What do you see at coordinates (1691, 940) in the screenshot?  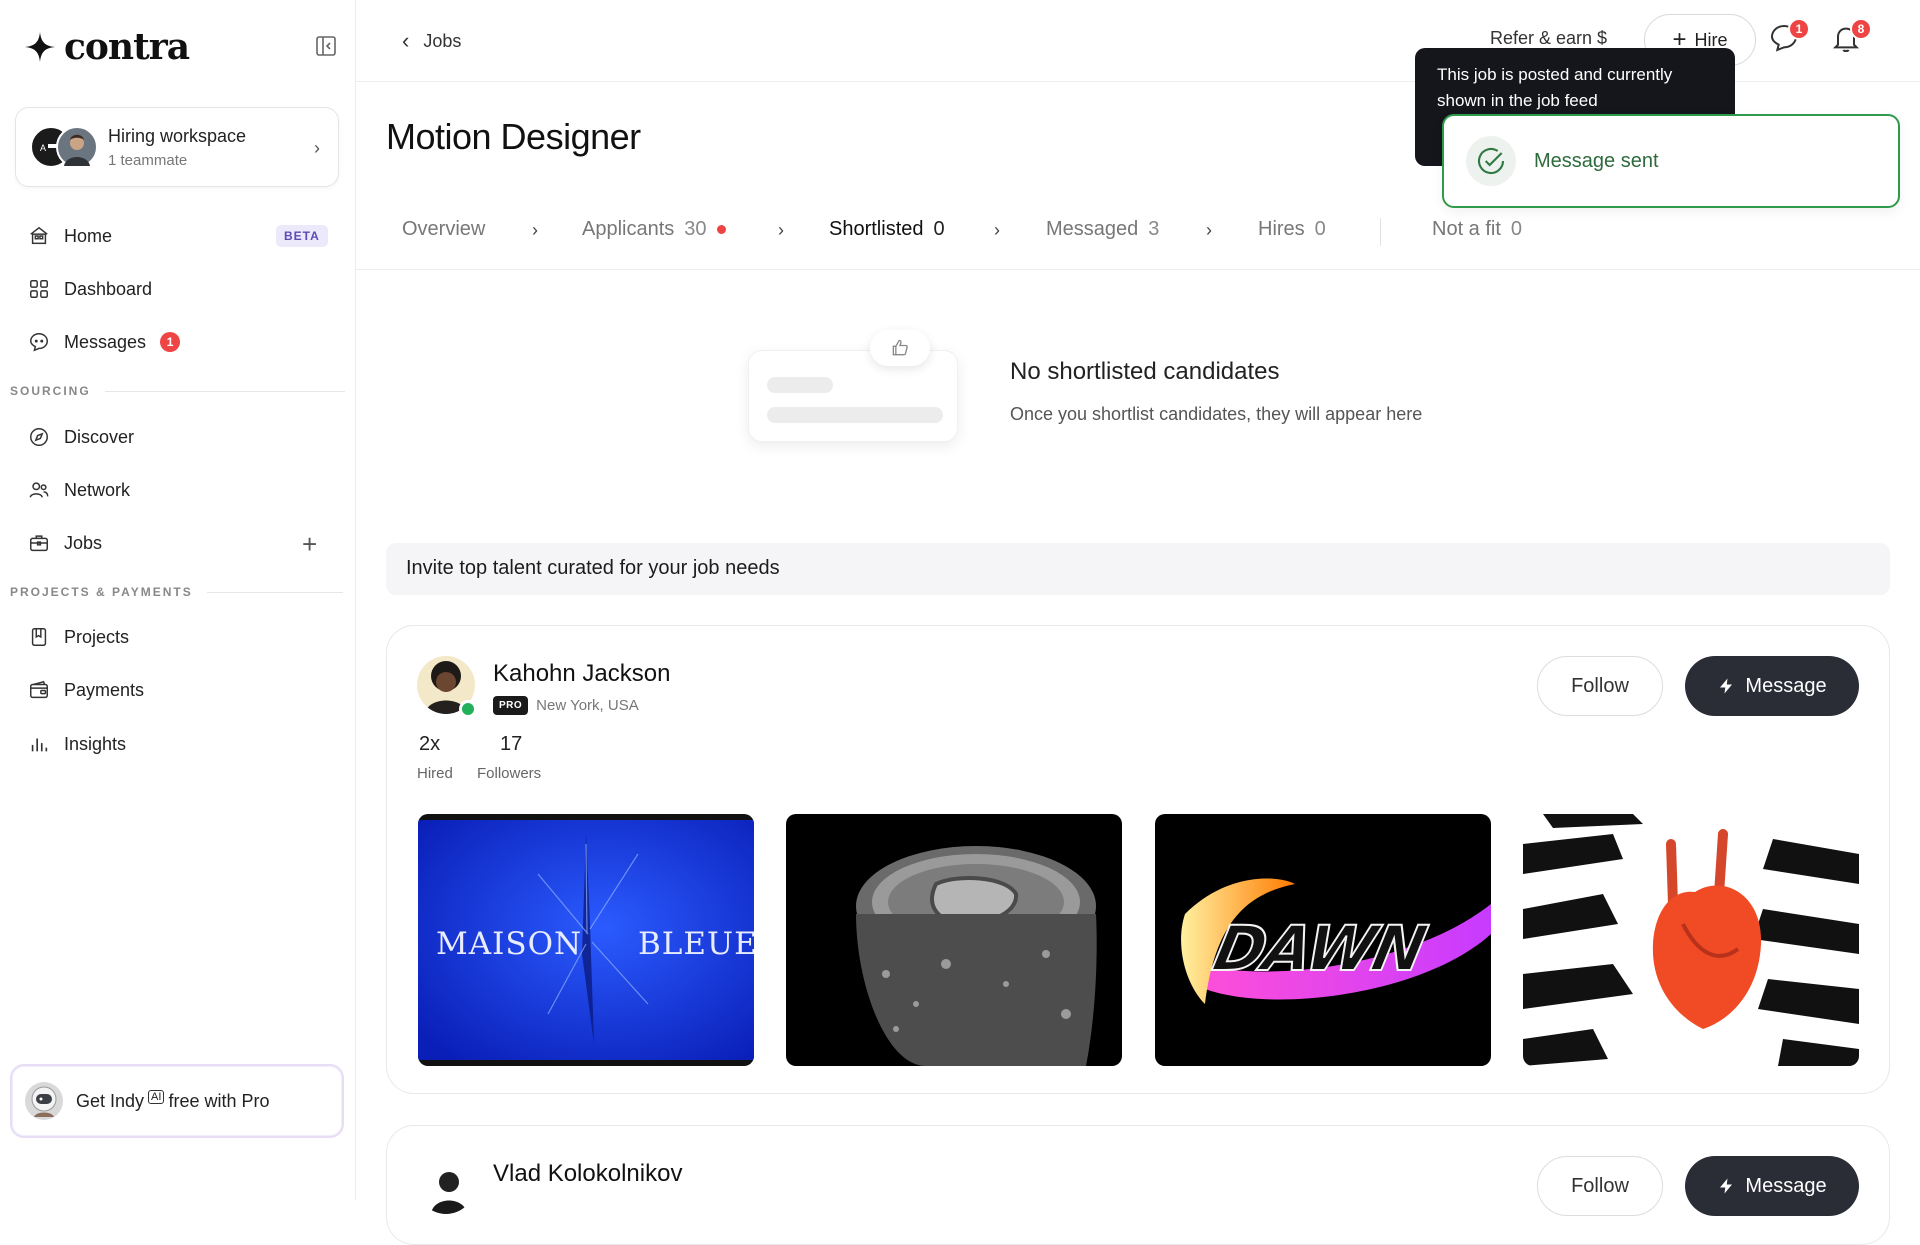 I see `portfolio-image-heart` at bounding box center [1691, 940].